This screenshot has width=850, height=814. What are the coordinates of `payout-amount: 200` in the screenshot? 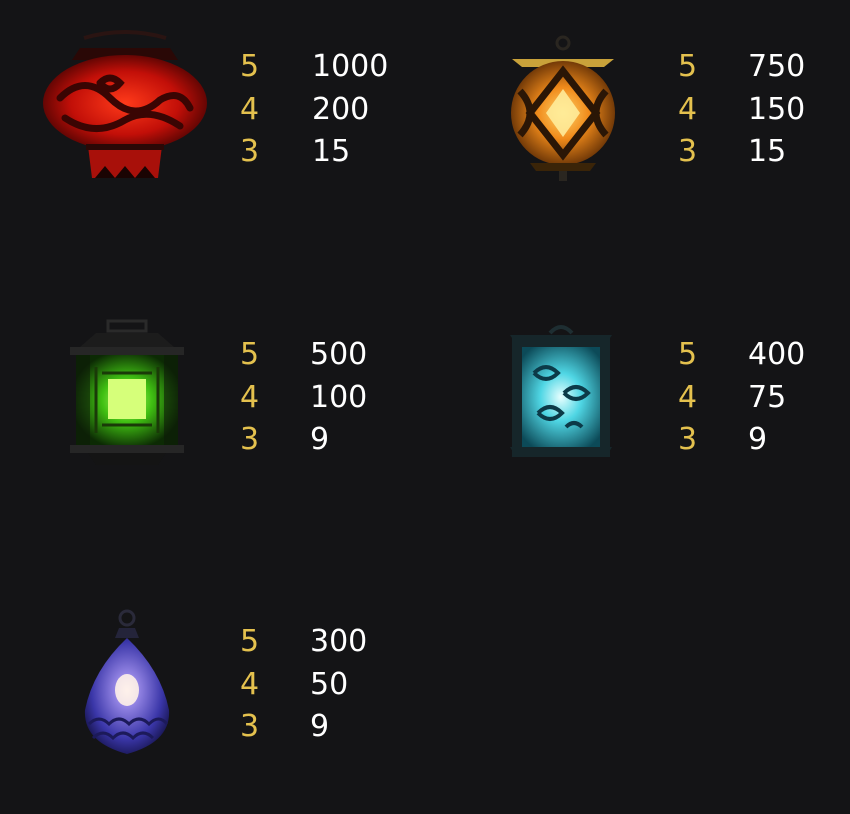 It's located at (341, 109).